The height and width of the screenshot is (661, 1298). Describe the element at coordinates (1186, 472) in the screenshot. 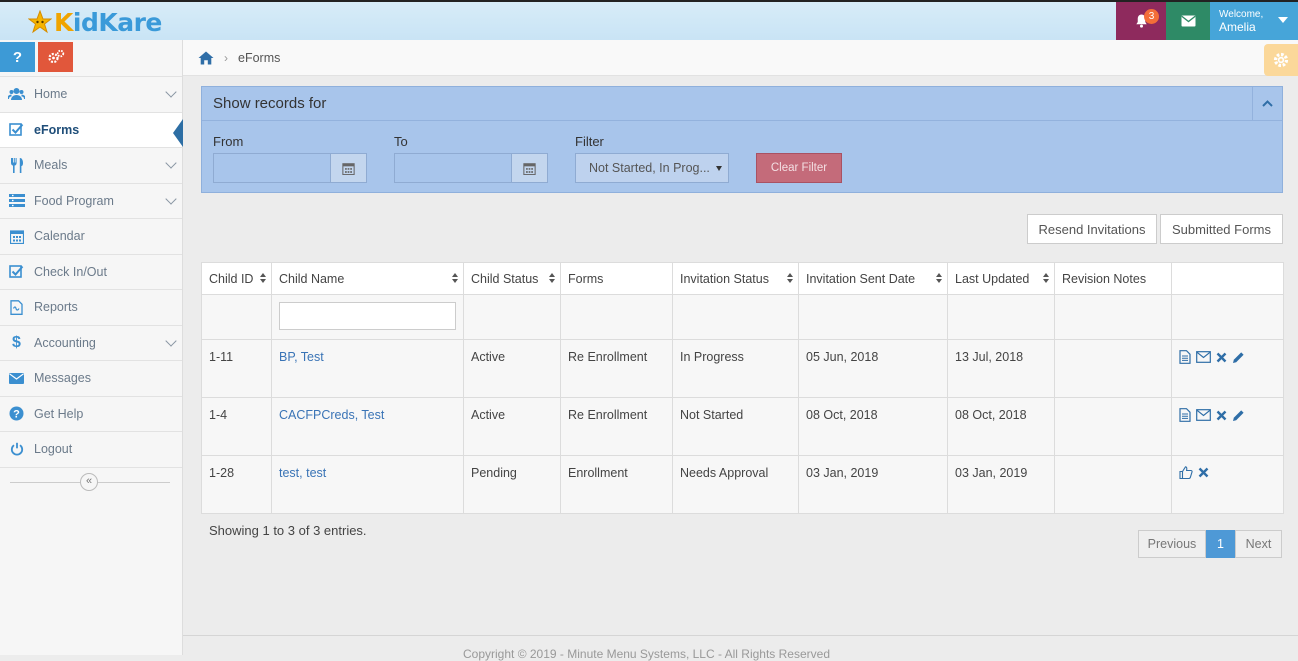

I see `approve-thumbs-up-icon` at that location.